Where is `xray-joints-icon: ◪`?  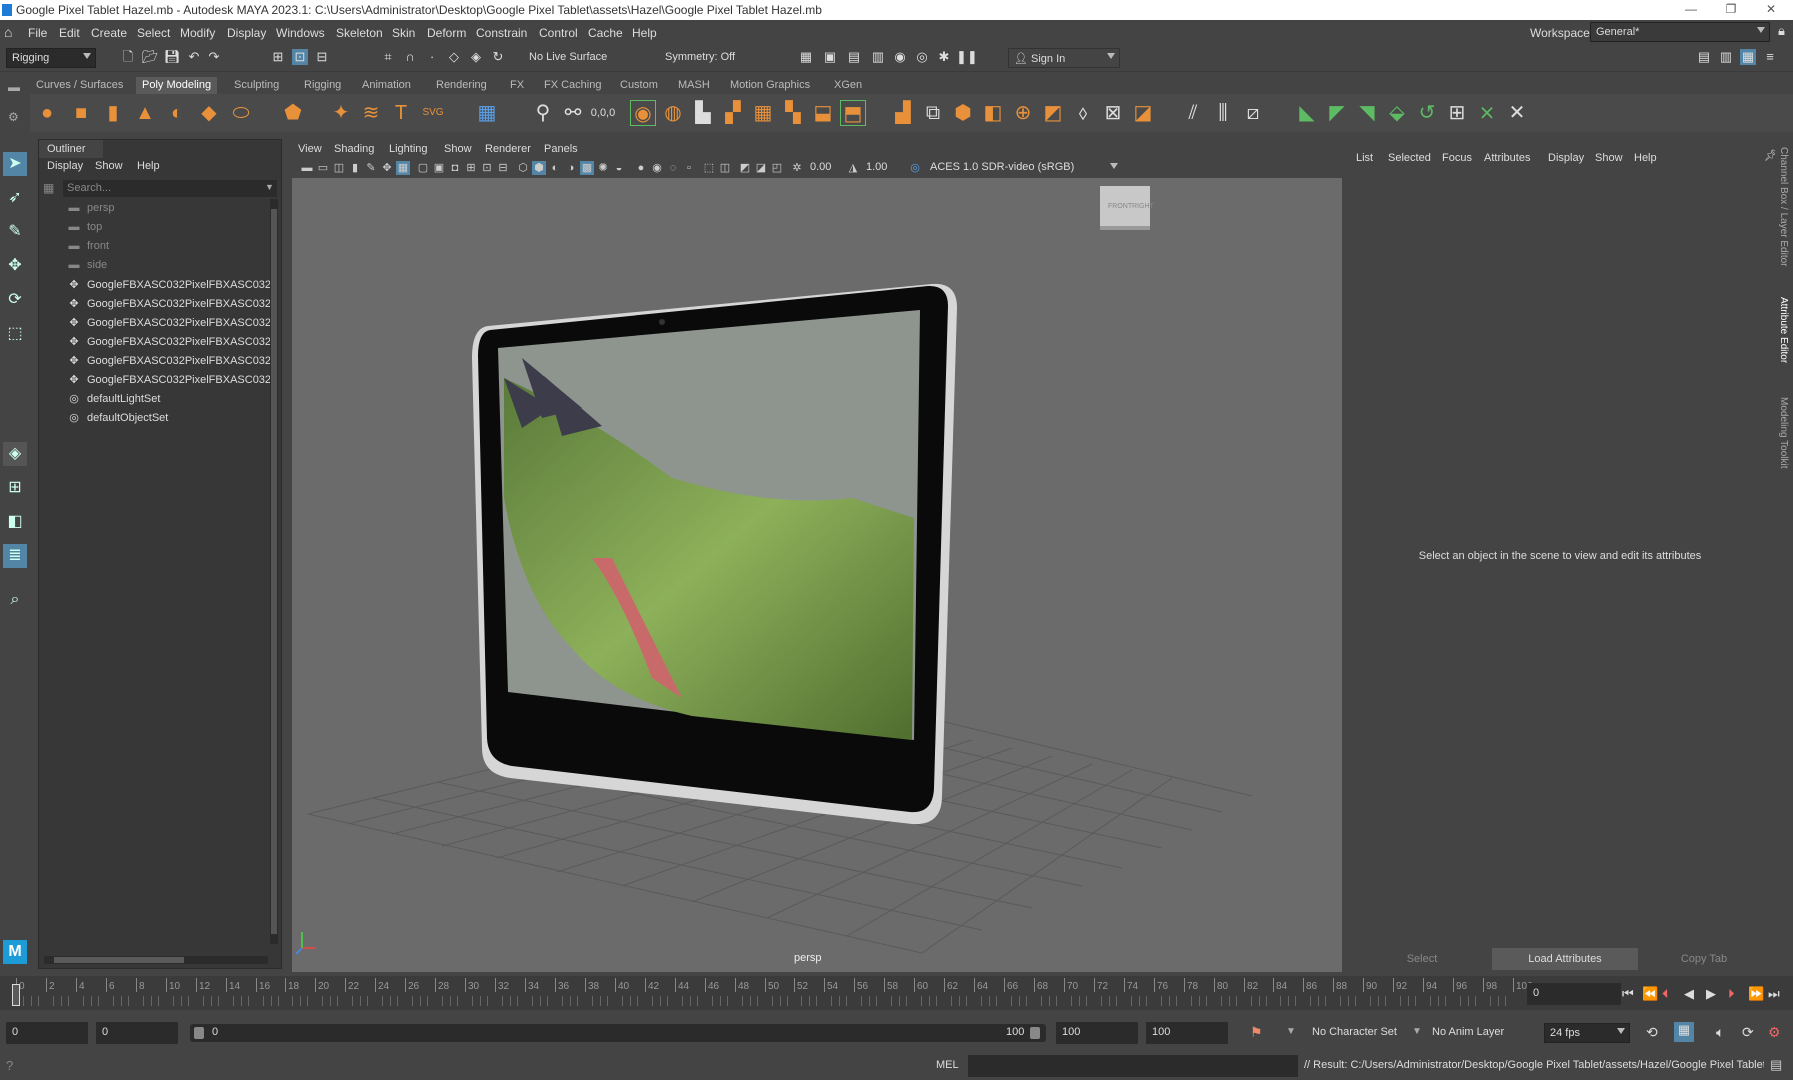
xray-joints-icon: ◪ is located at coordinates (761, 168).